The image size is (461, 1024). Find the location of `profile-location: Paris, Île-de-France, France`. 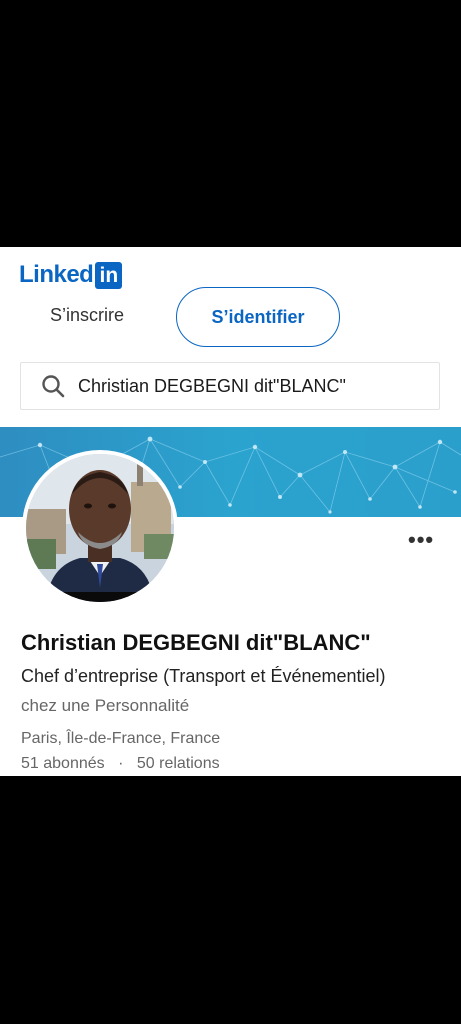

profile-location: Paris, Île-de-France, France is located at coordinates (121, 738).